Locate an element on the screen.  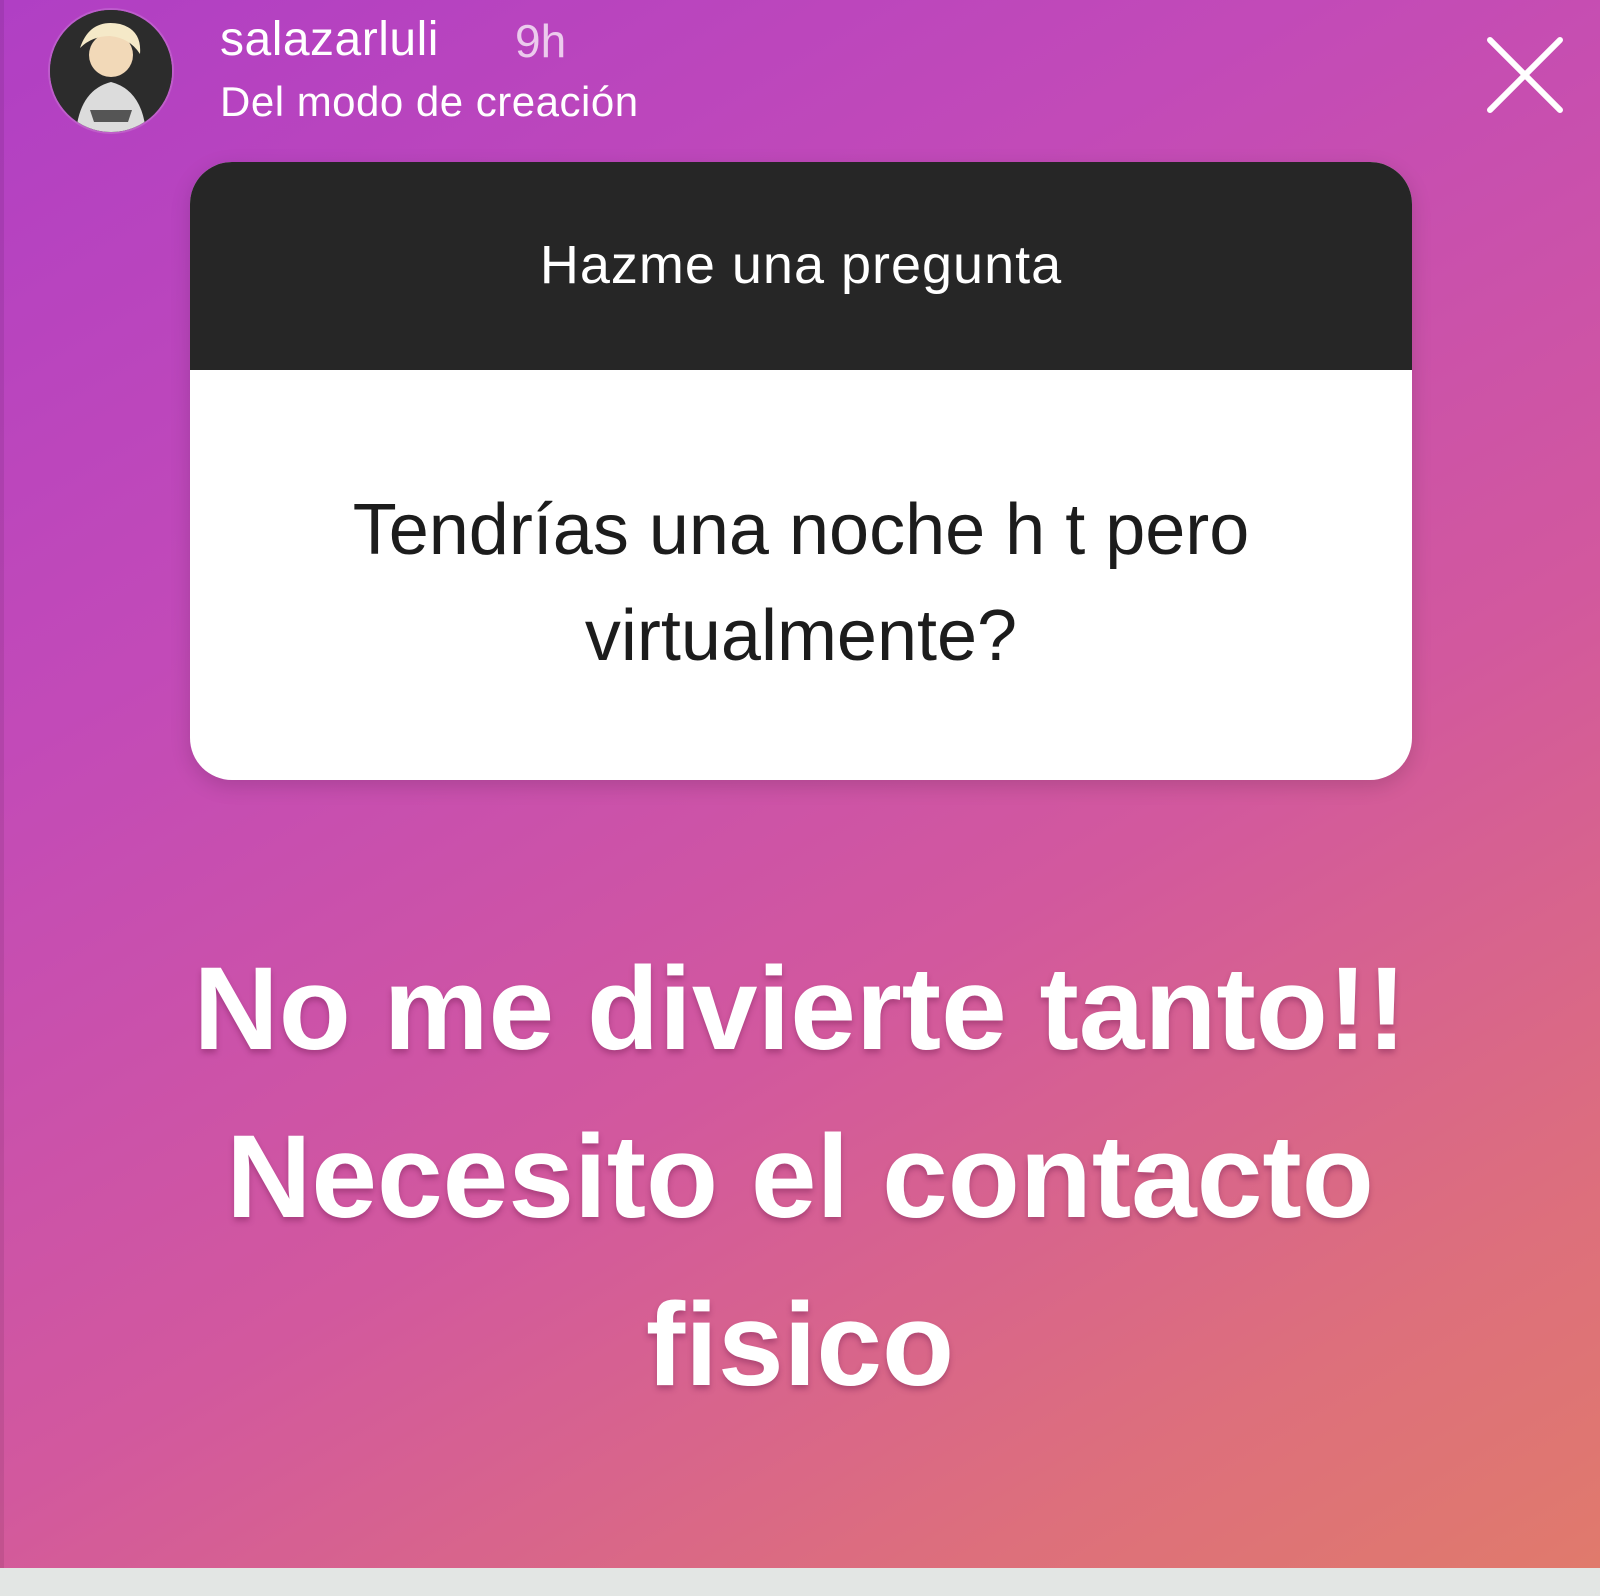
question-sticker-header: Hazme una pregunta is located at coordinates (801, 266).